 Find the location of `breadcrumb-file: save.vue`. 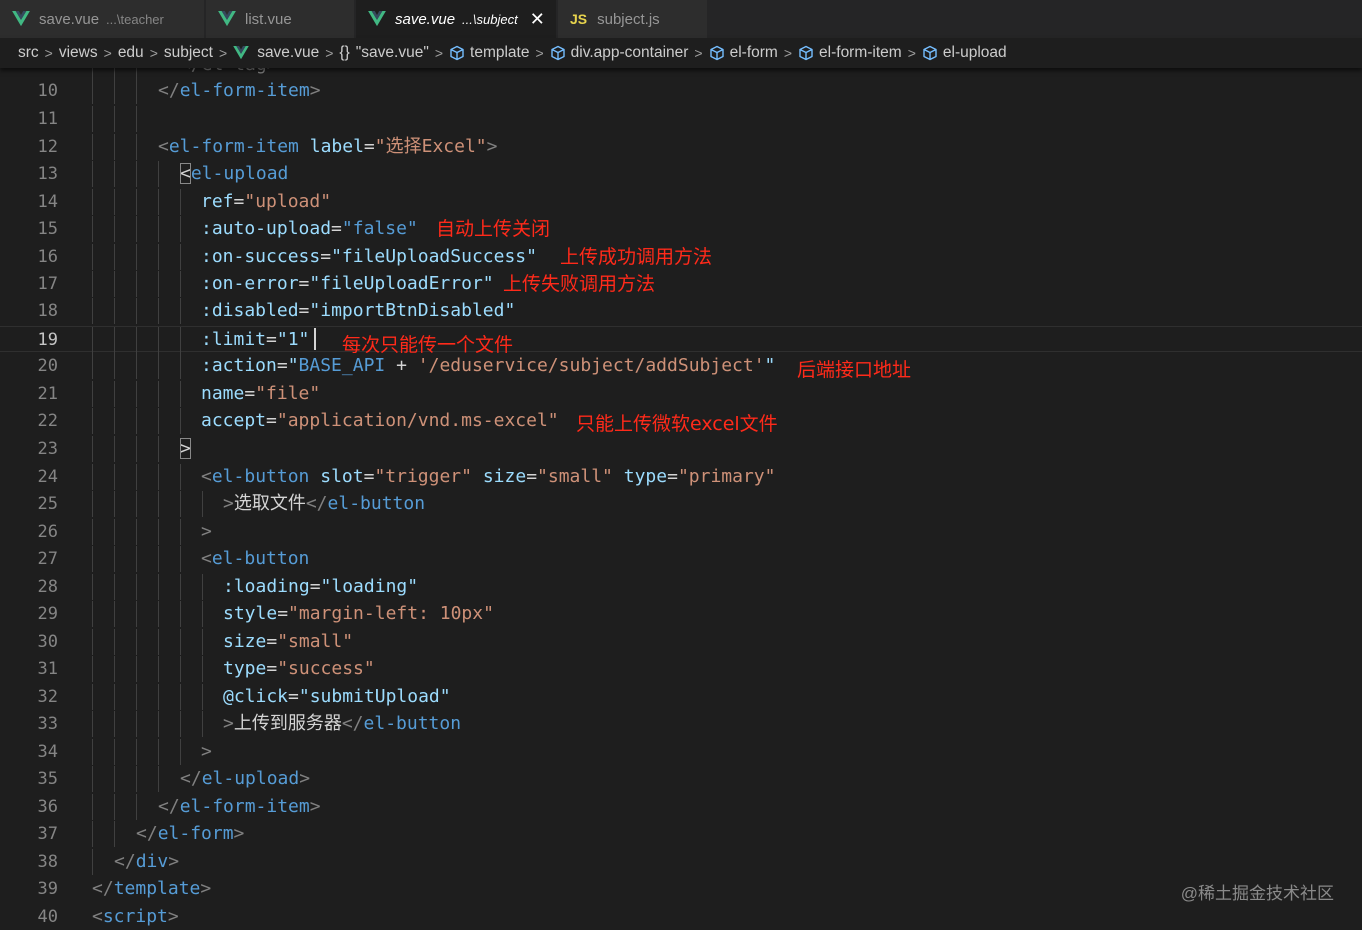

breadcrumb-file: save.vue is located at coordinates (276, 53).